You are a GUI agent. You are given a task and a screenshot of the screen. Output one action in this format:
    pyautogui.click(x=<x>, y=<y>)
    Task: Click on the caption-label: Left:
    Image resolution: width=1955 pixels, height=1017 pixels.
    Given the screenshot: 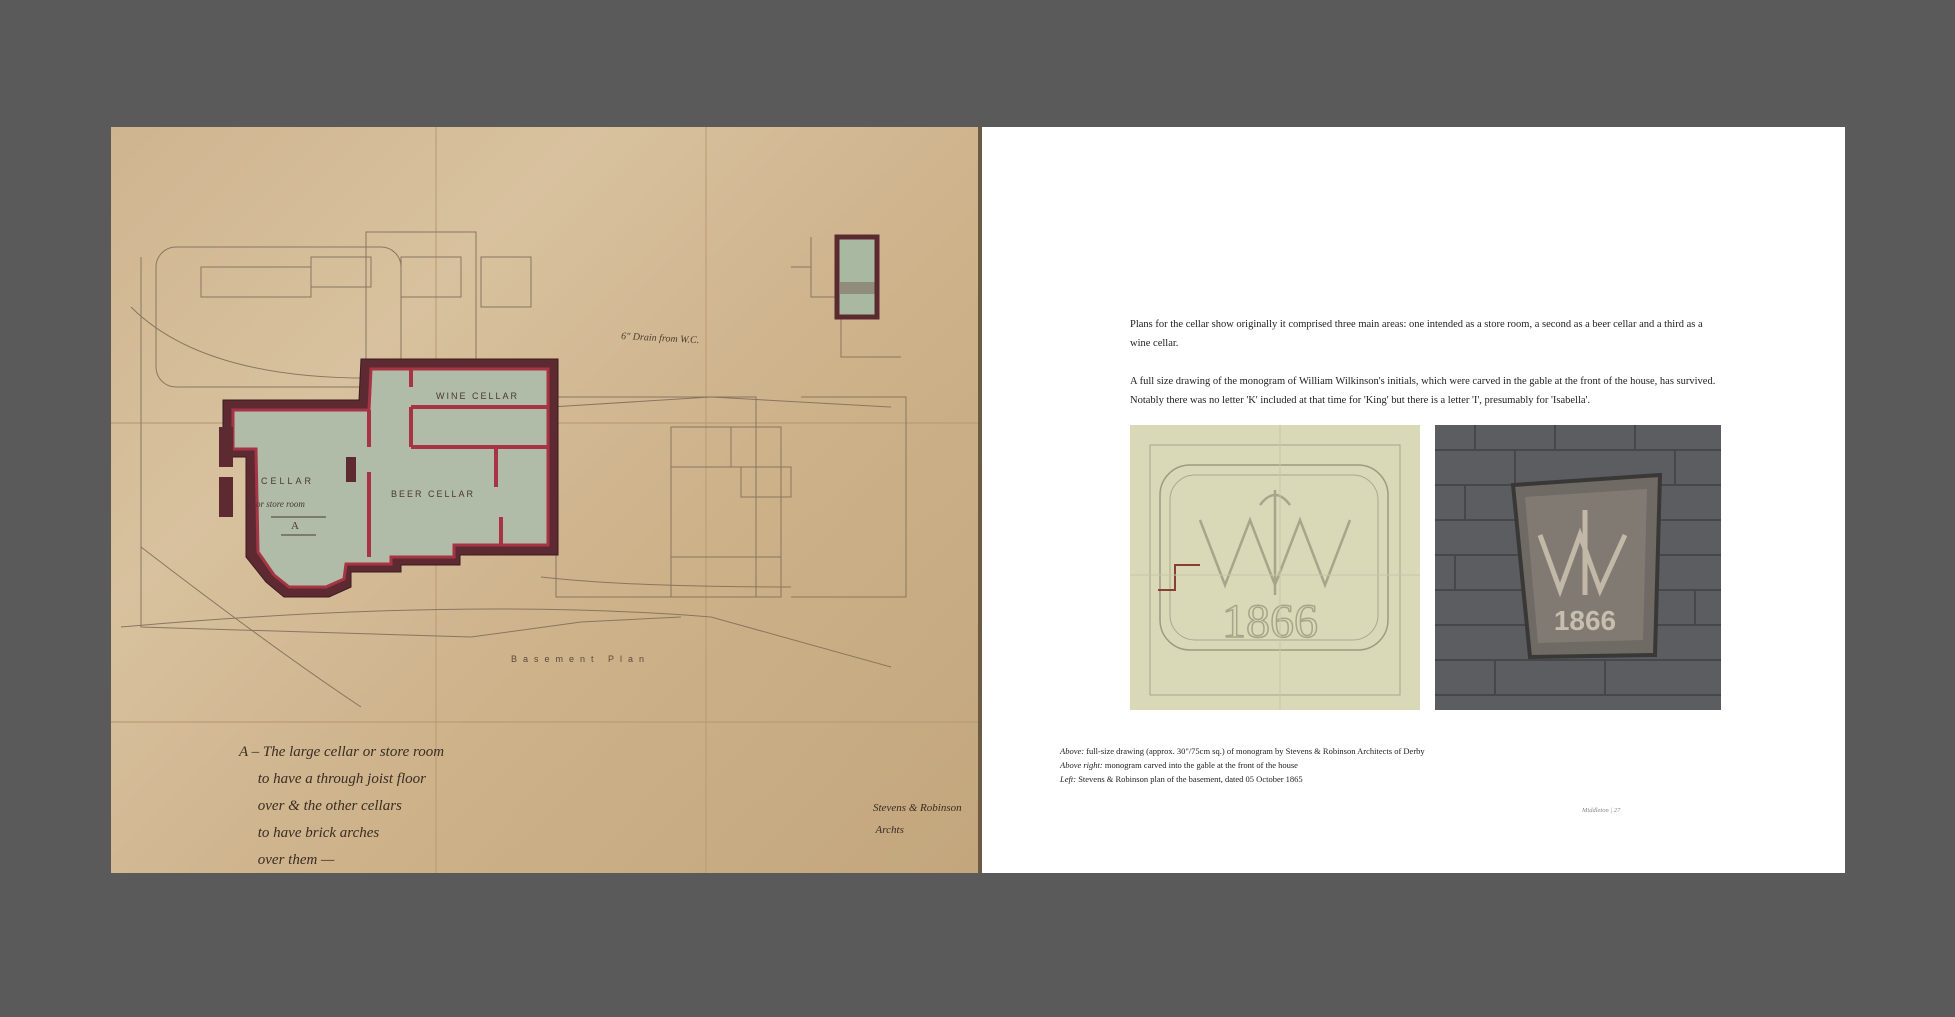 What is the action you would take?
    pyautogui.click(x=1068, y=779)
    